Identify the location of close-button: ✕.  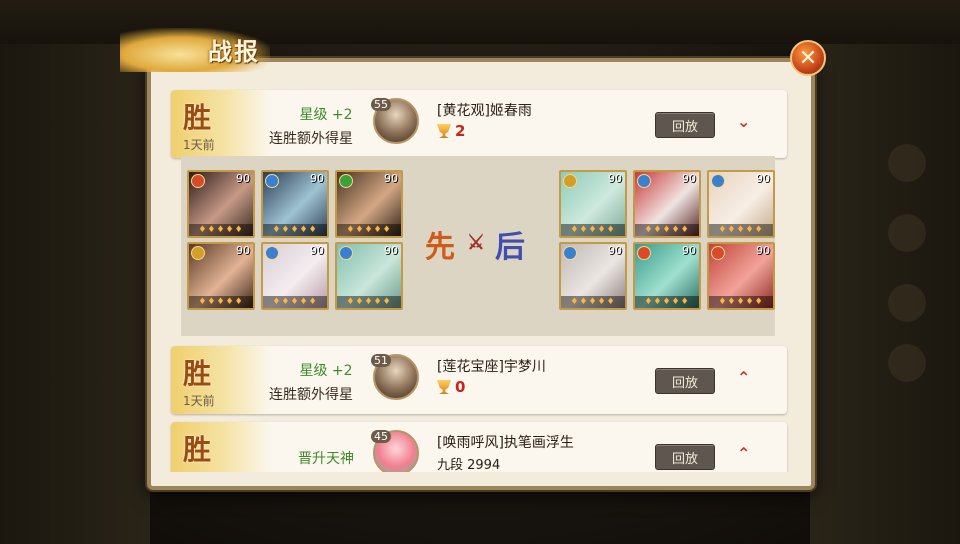
(808, 58).